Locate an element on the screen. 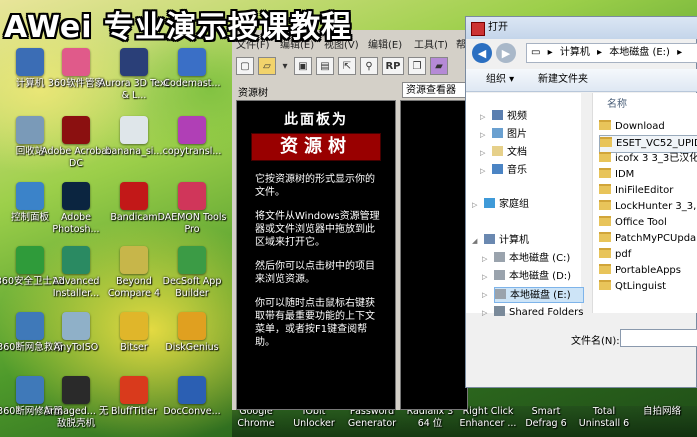 The image size is (697, 437). save-as-icon: ▤ is located at coordinates (325, 66).